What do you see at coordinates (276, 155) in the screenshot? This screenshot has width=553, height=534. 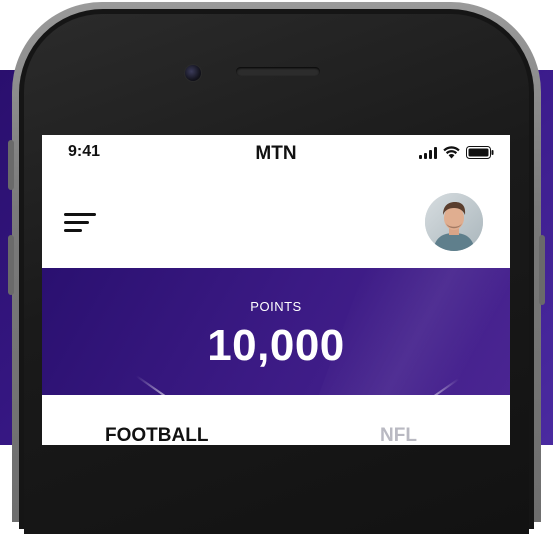 I see `status-bar: 9:41 MTN` at bounding box center [276, 155].